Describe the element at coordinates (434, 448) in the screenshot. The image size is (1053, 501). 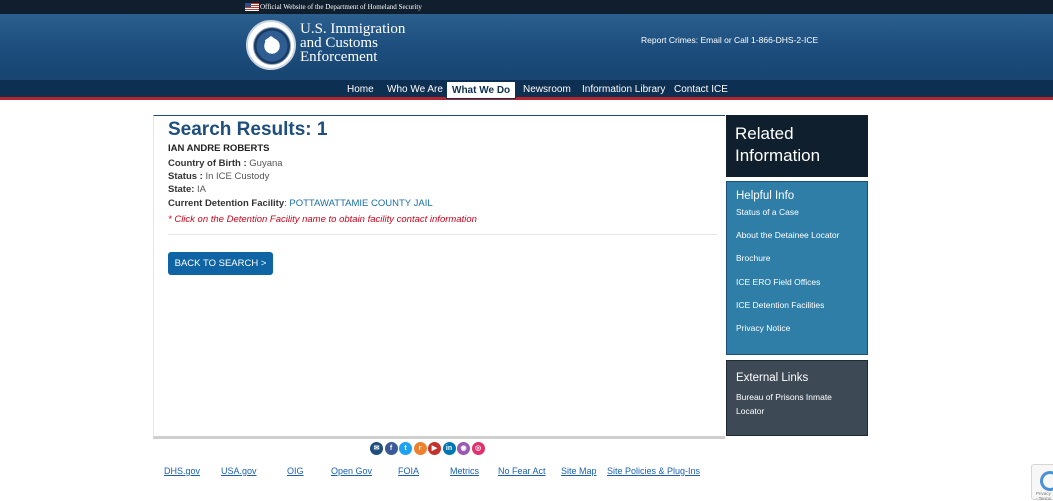
I see `youtube-icon: ▶` at that location.